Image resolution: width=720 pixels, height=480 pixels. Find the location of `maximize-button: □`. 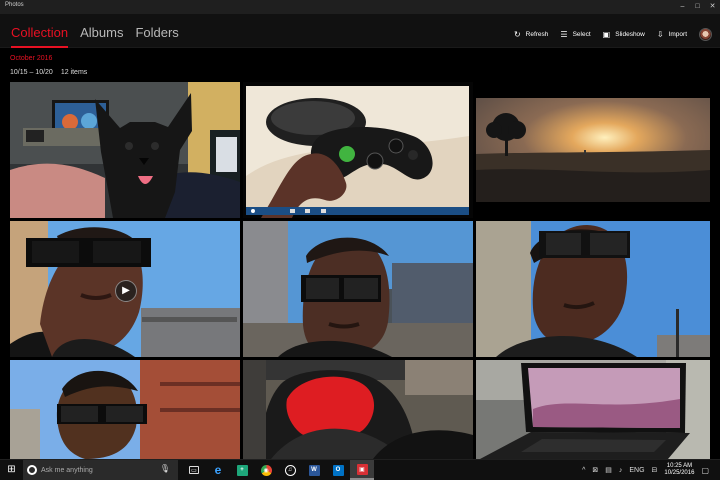

maximize-button: □ is located at coordinates (697, 7).